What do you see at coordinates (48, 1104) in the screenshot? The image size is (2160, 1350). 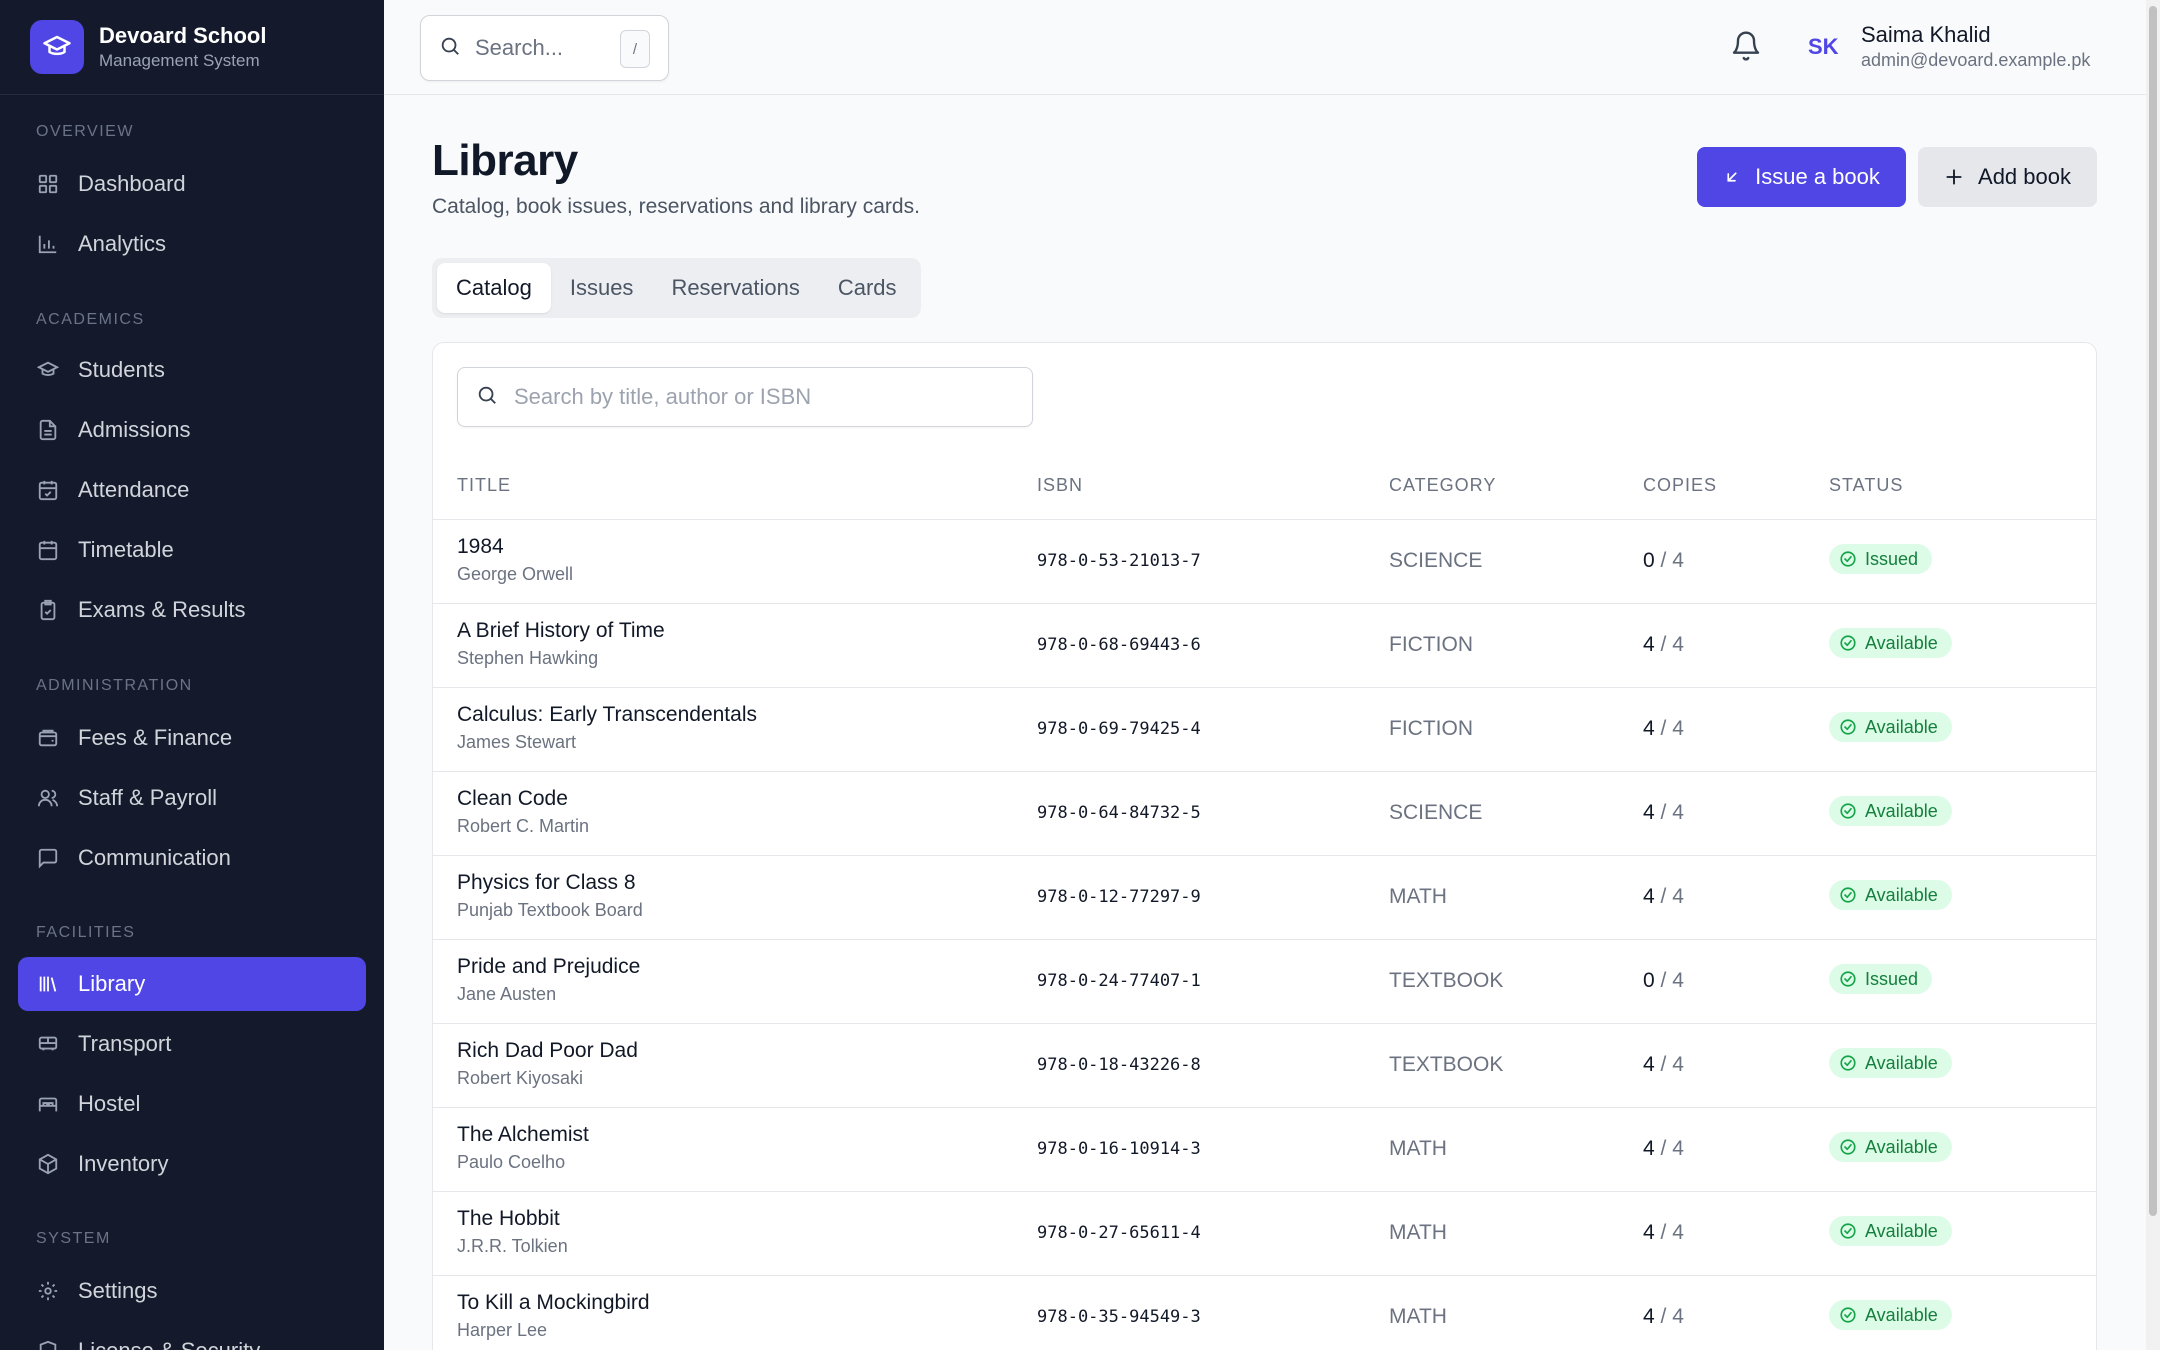 I see `bed-icon` at bounding box center [48, 1104].